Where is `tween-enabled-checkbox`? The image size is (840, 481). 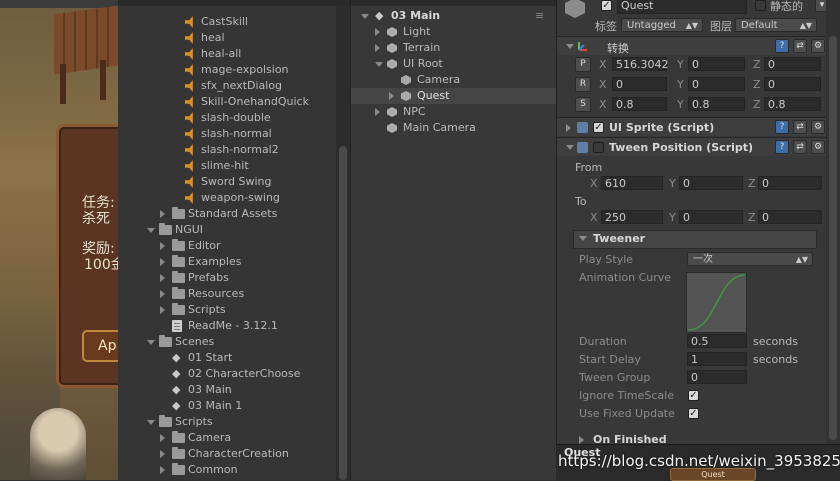 tween-enabled-checkbox is located at coordinates (598, 147).